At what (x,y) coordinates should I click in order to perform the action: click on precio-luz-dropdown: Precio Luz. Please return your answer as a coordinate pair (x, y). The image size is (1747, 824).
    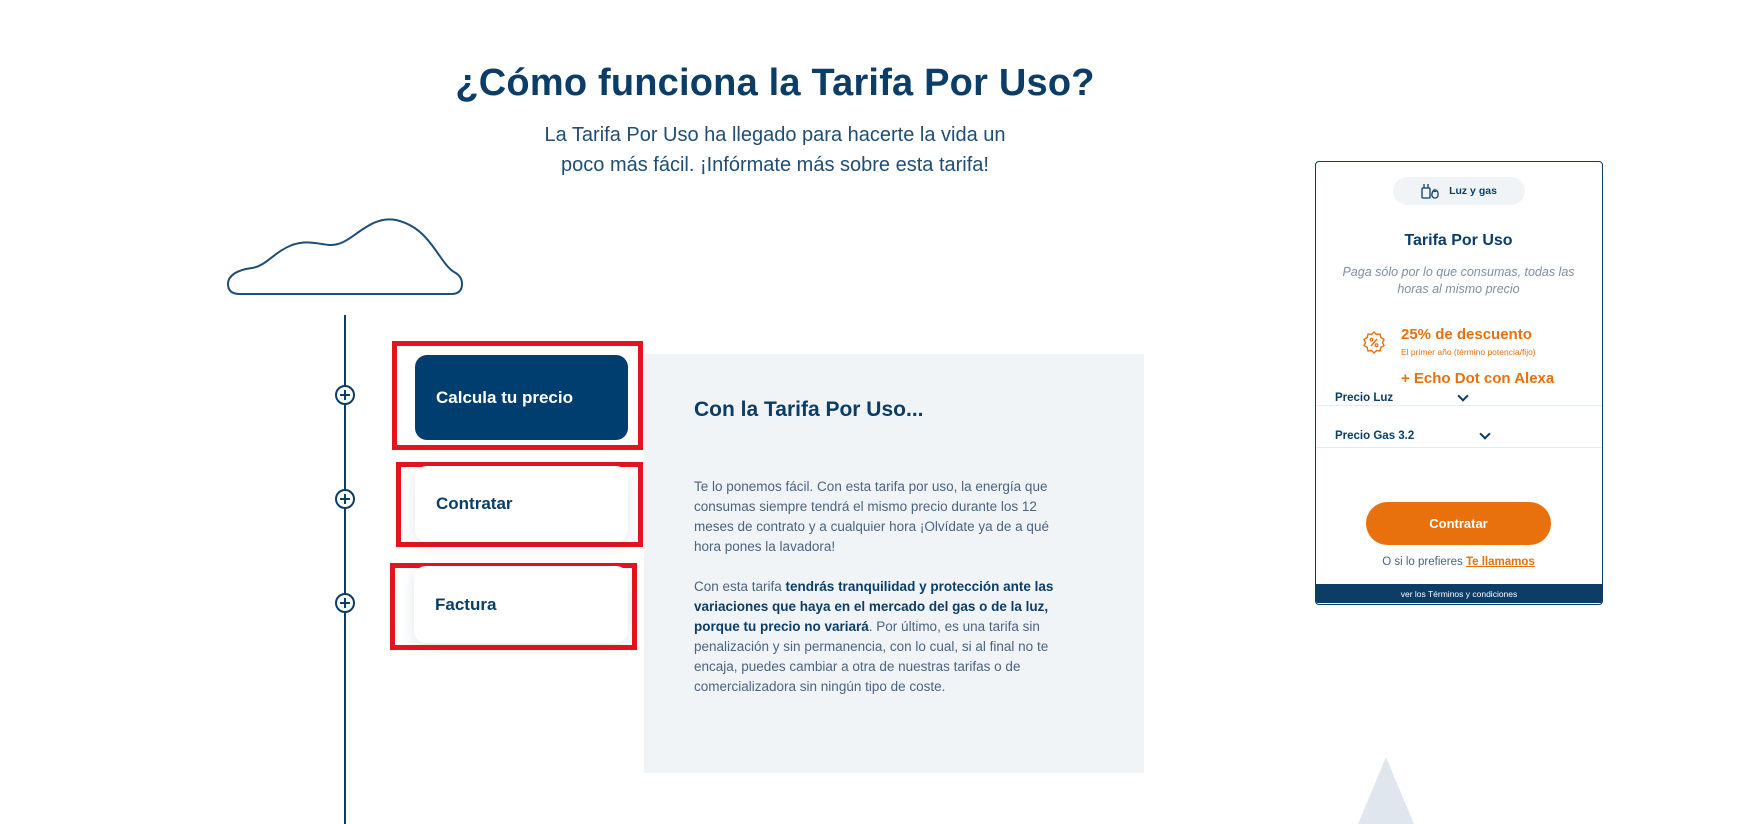
    Looking at the image, I should click on (1459, 385).